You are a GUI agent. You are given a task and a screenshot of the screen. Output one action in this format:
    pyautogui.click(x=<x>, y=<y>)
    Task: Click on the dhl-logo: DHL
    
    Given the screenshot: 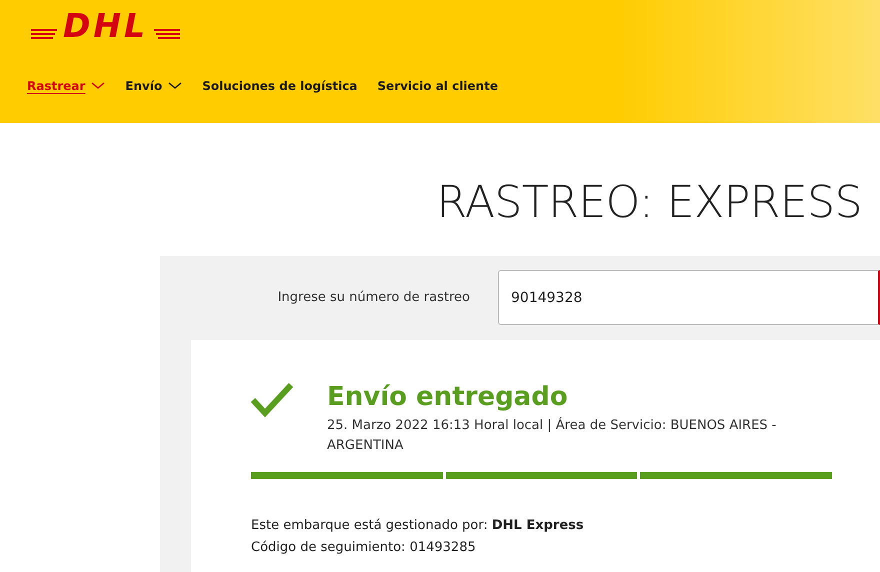 What is the action you would take?
    pyautogui.click(x=105, y=26)
    